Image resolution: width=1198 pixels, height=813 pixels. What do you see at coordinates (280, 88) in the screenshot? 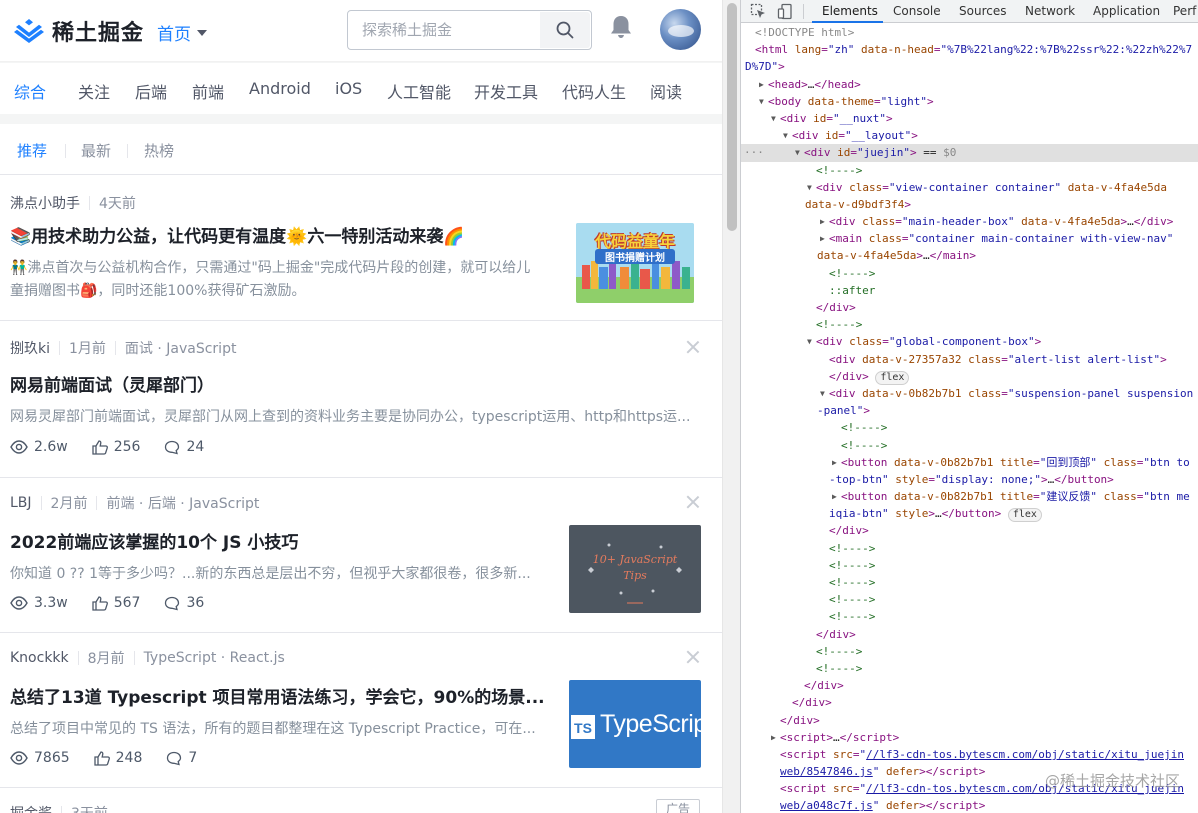
I see `nav-item-android: Android` at bounding box center [280, 88].